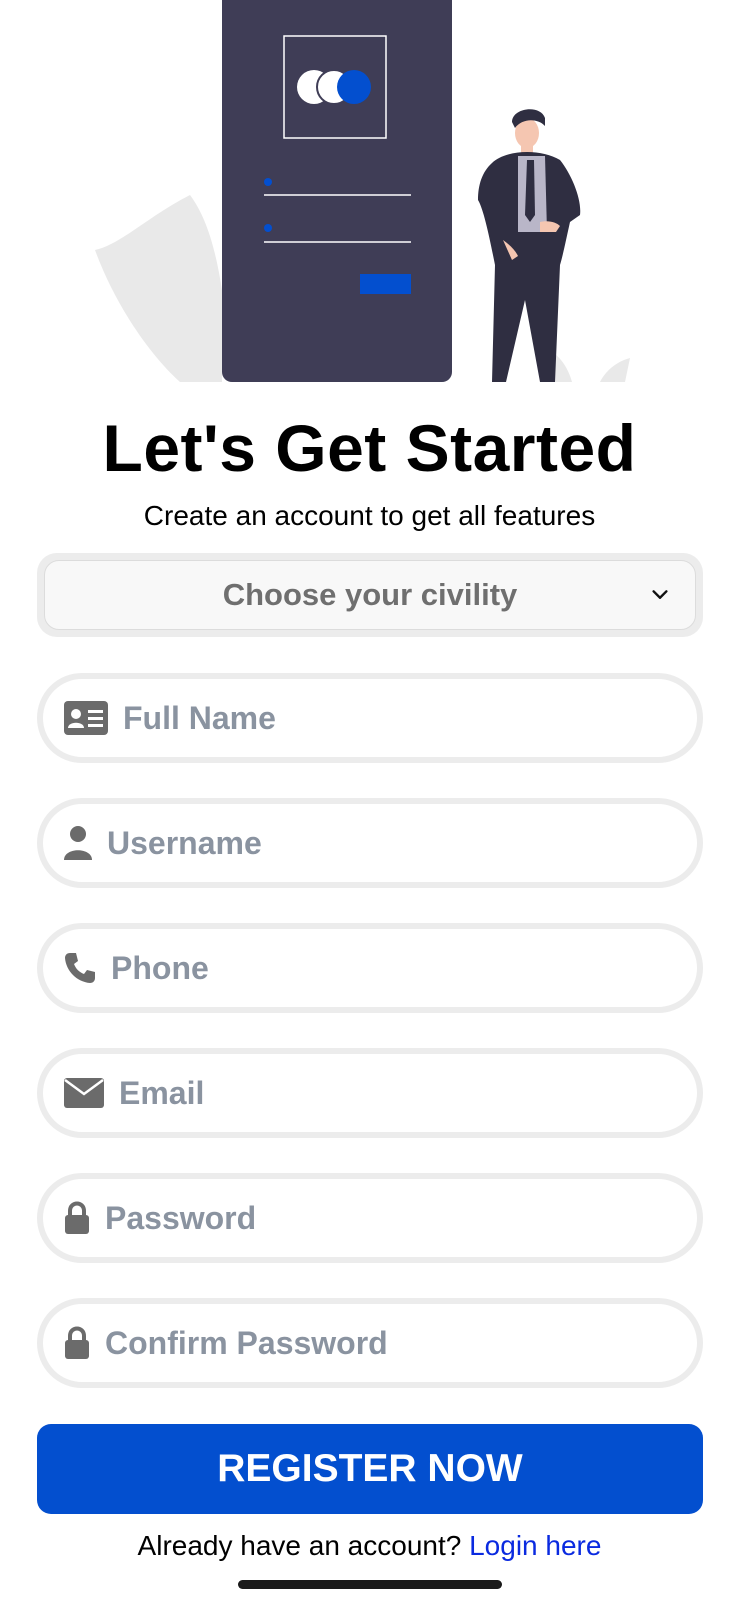 This screenshot has width=739, height=1600. What do you see at coordinates (184, 842) in the screenshot?
I see `username-placeholder: Username` at bounding box center [184, 842].